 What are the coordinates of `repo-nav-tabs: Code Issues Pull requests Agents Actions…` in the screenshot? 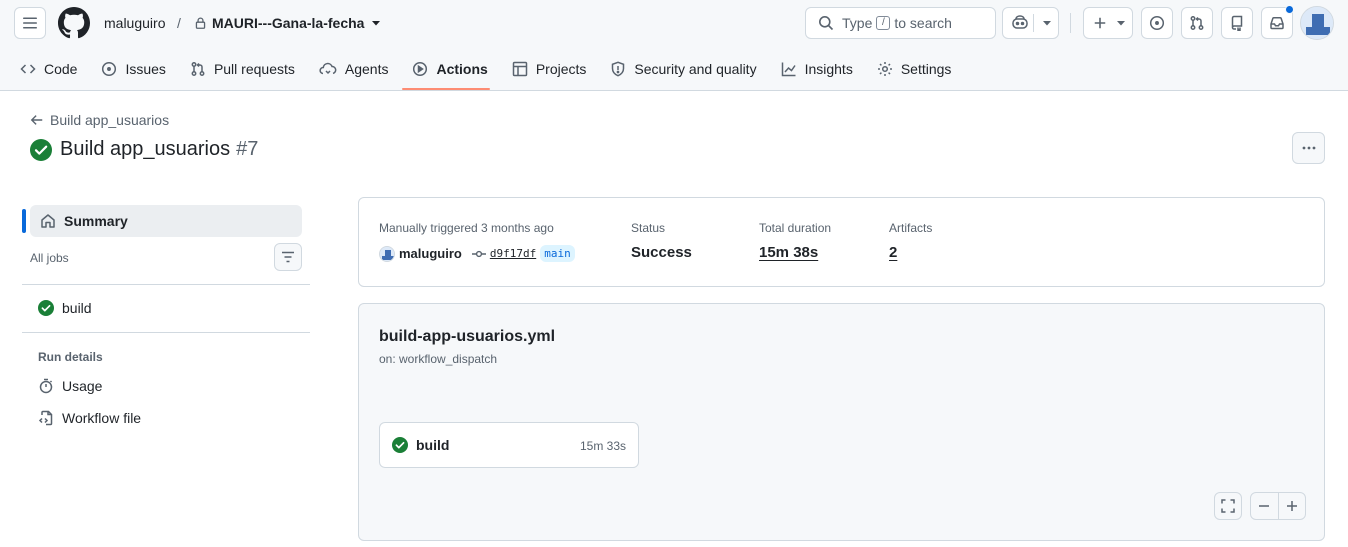 It's located at (489, 71).